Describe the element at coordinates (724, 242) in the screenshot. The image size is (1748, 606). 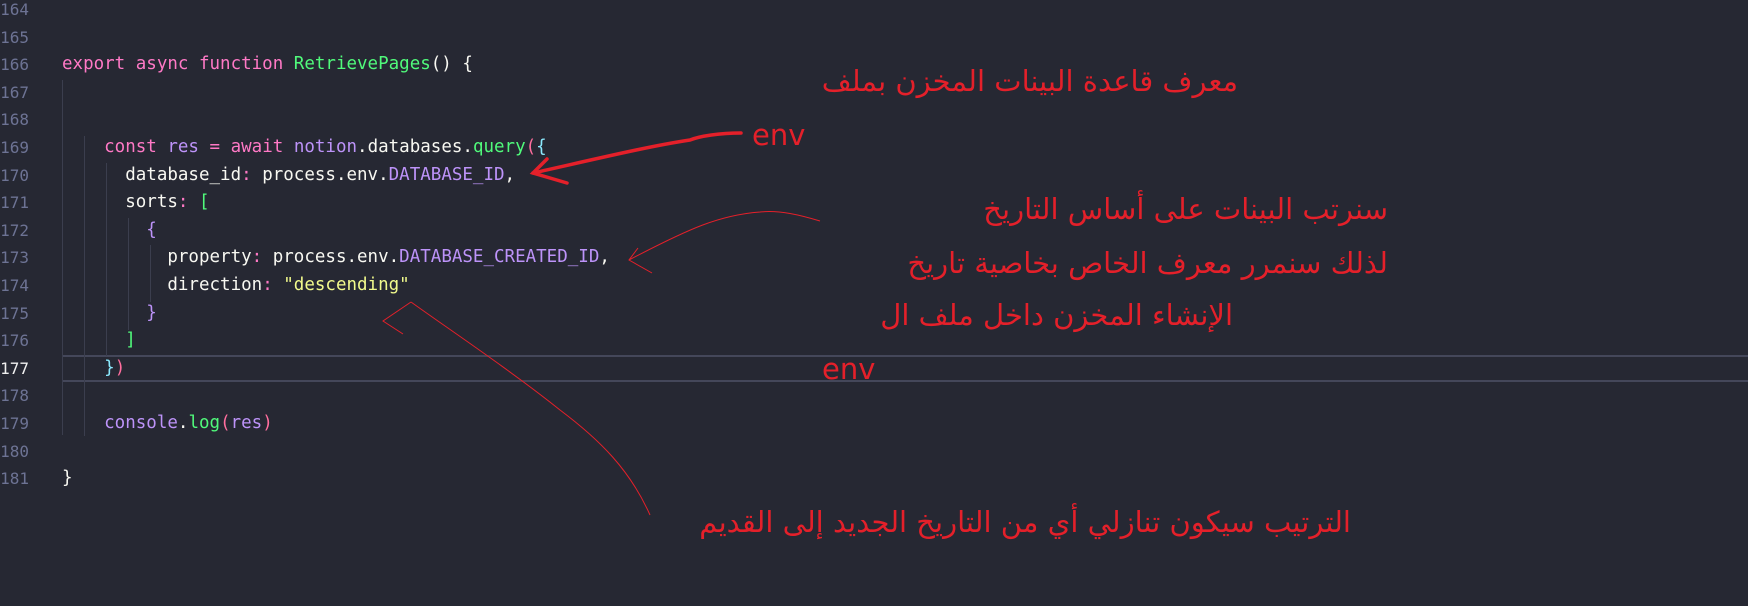
I see `arrow-created-id` at that location.